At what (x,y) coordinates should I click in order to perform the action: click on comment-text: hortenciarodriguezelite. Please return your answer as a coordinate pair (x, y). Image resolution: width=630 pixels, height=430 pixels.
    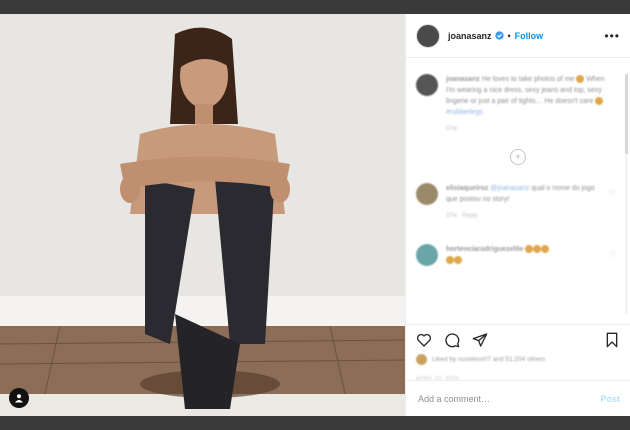
    Looking at the image, I should click on (526, 255).